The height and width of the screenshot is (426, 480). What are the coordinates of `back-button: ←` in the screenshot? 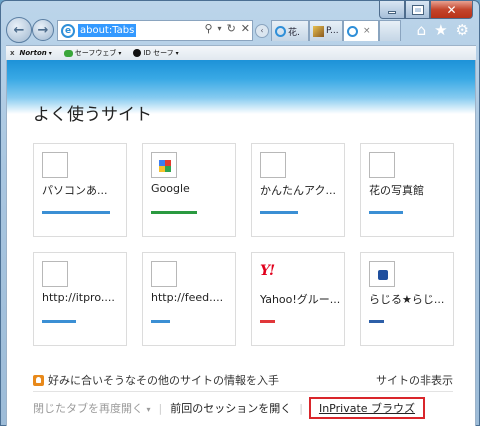 It's located at (19, 30).